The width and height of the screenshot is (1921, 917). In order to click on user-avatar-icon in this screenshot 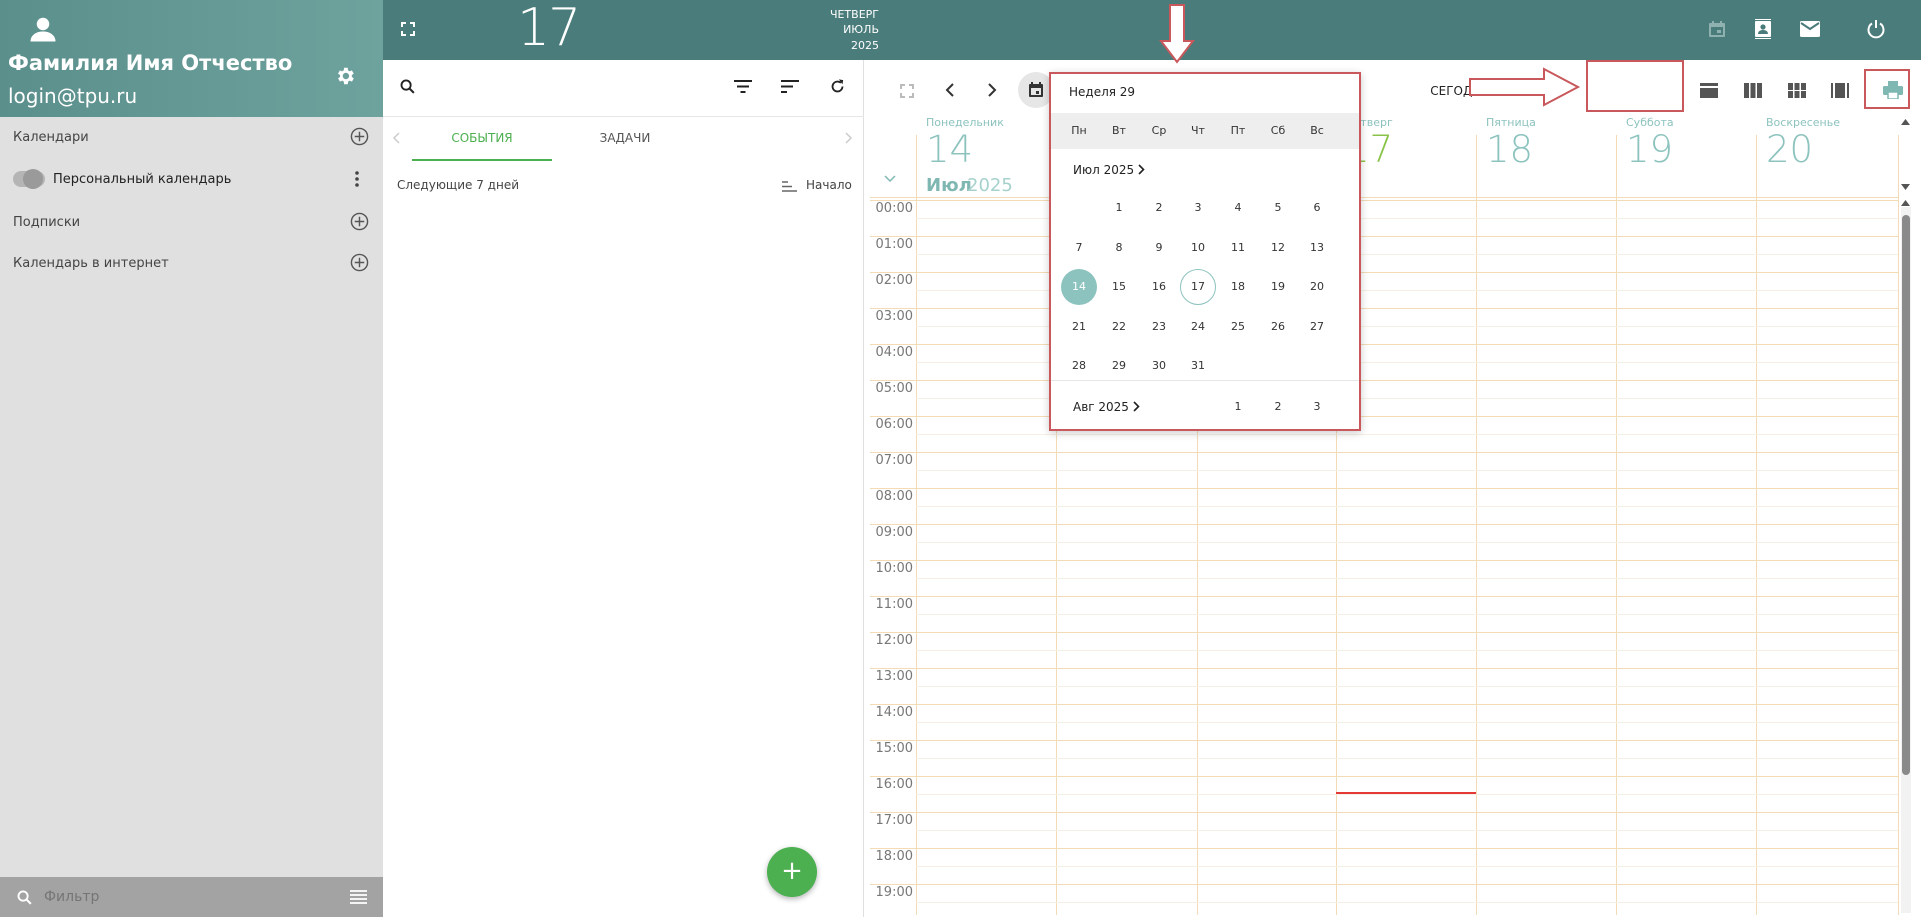, I will do `click(43, 29)`.